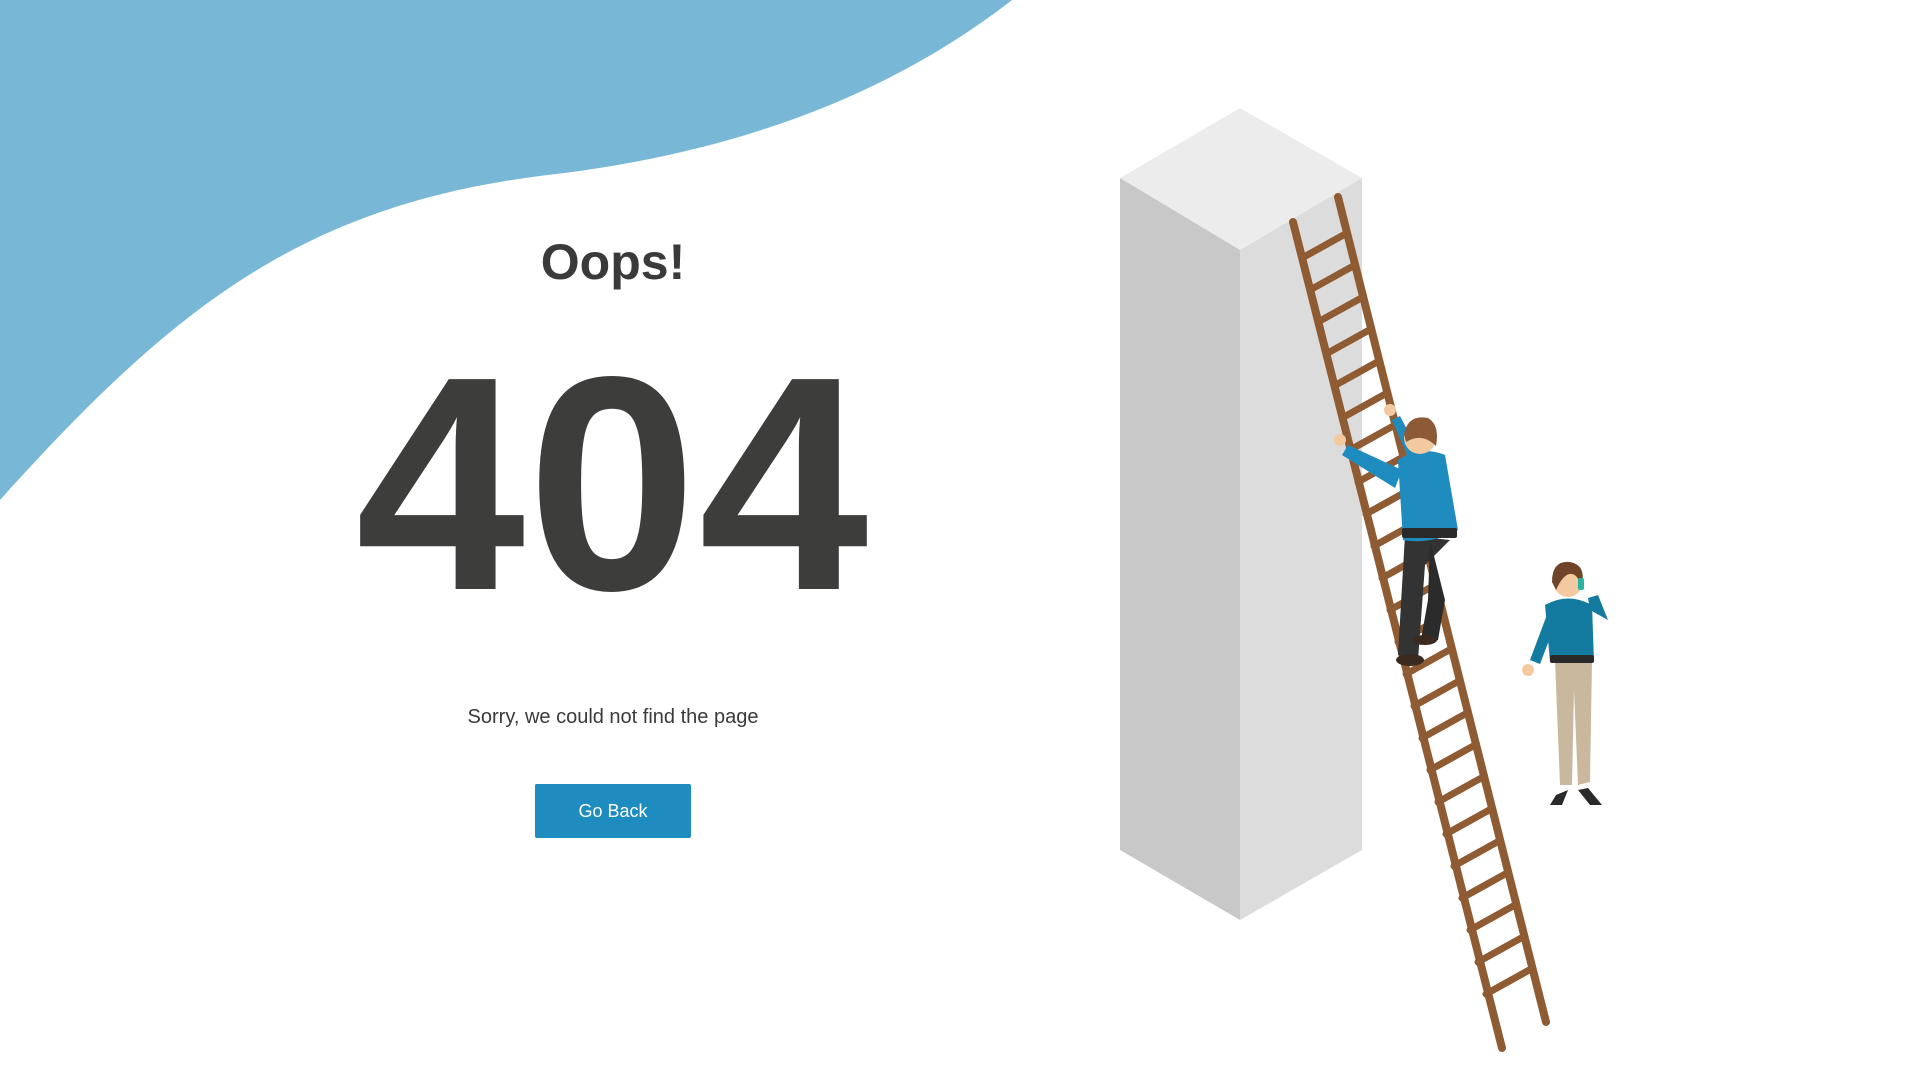  What do you see at coordinates (613, 811) in the screenshot?
I see `go-back-button: Go Back` at bounding box center [613, 811].